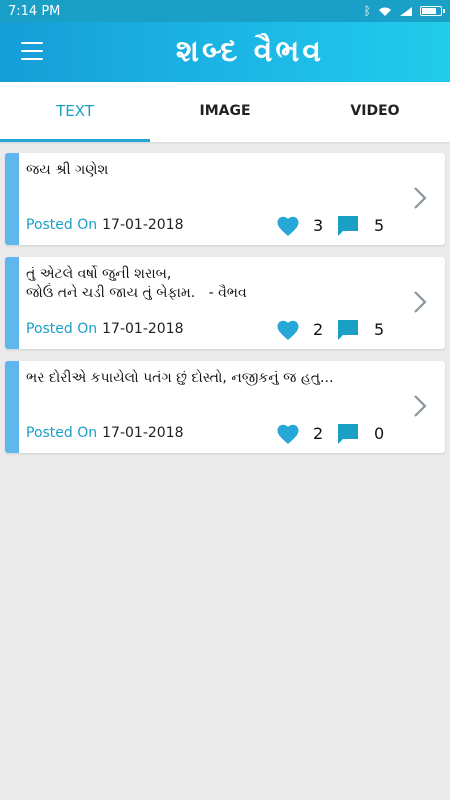  I want to click on app-title: શબ્દ વૈભવ, so click(250, 51).